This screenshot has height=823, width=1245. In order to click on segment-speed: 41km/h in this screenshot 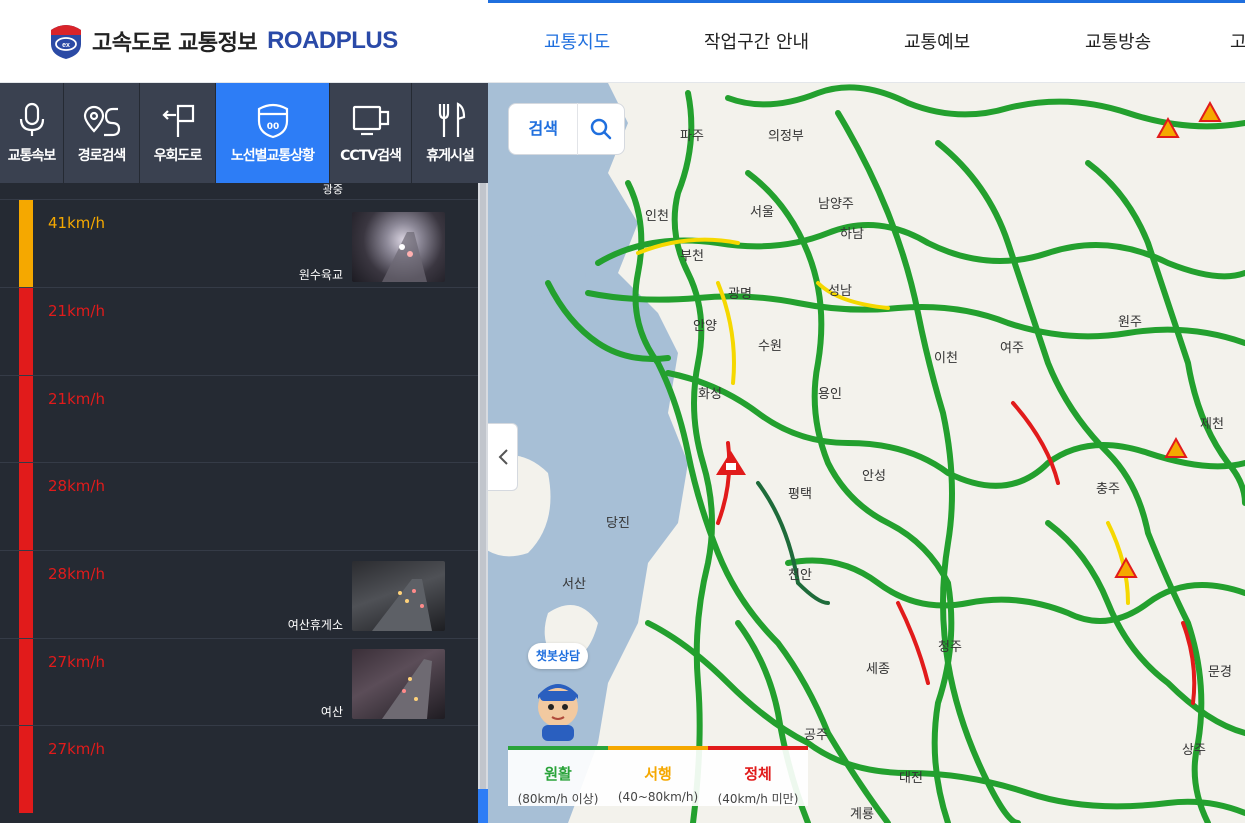, I will do `click(76, 223)`.